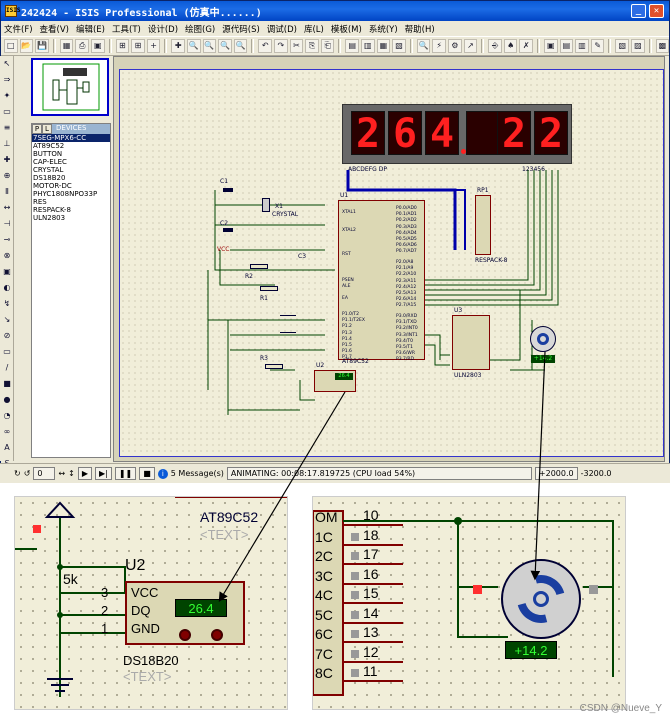 The height and width of the screenshot is (720, 670). Describe the element at coordinates (296, 46) in the screenshot. I see `toolbar-icon-20: ✂` at that location.